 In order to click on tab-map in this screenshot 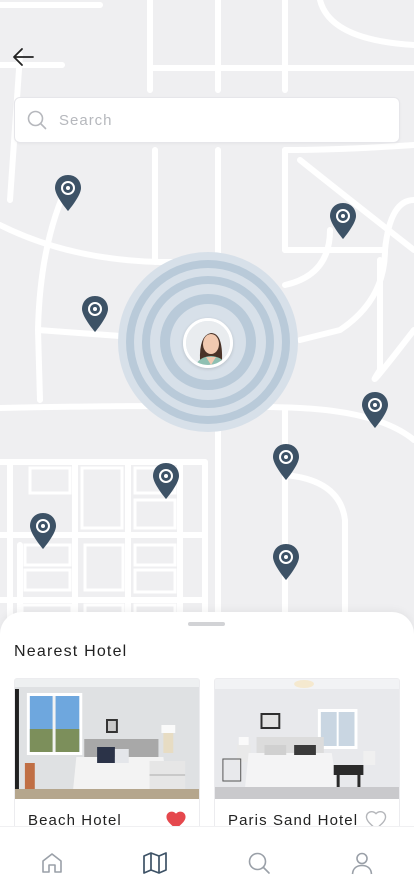, I will do `click(155, 863)`.